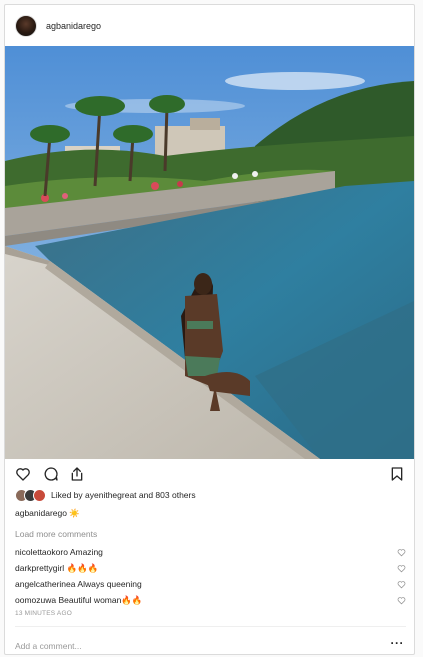 Image resolution: width=423 pixels, height=657 pixels. I want to click on post-timestamp: 13 MINUTES AGO, so click(43, 613).